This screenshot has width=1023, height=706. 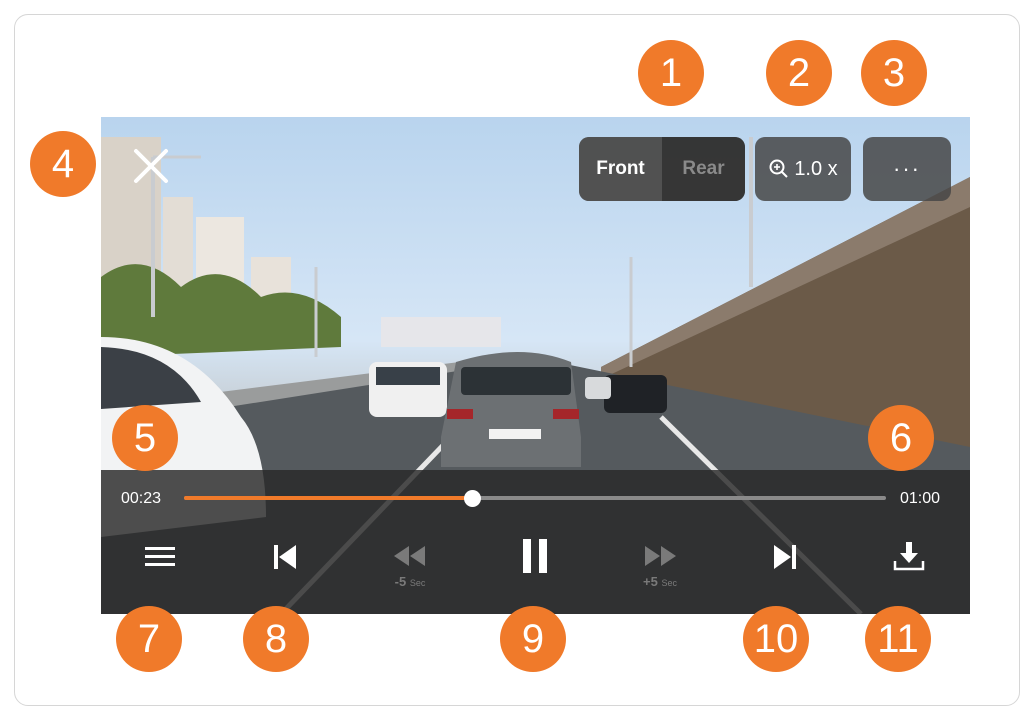 What do you see at coordinates (894, 73) in the screenshot?
I see `callout-badge-3: 3` at bounding box center [894, 73].